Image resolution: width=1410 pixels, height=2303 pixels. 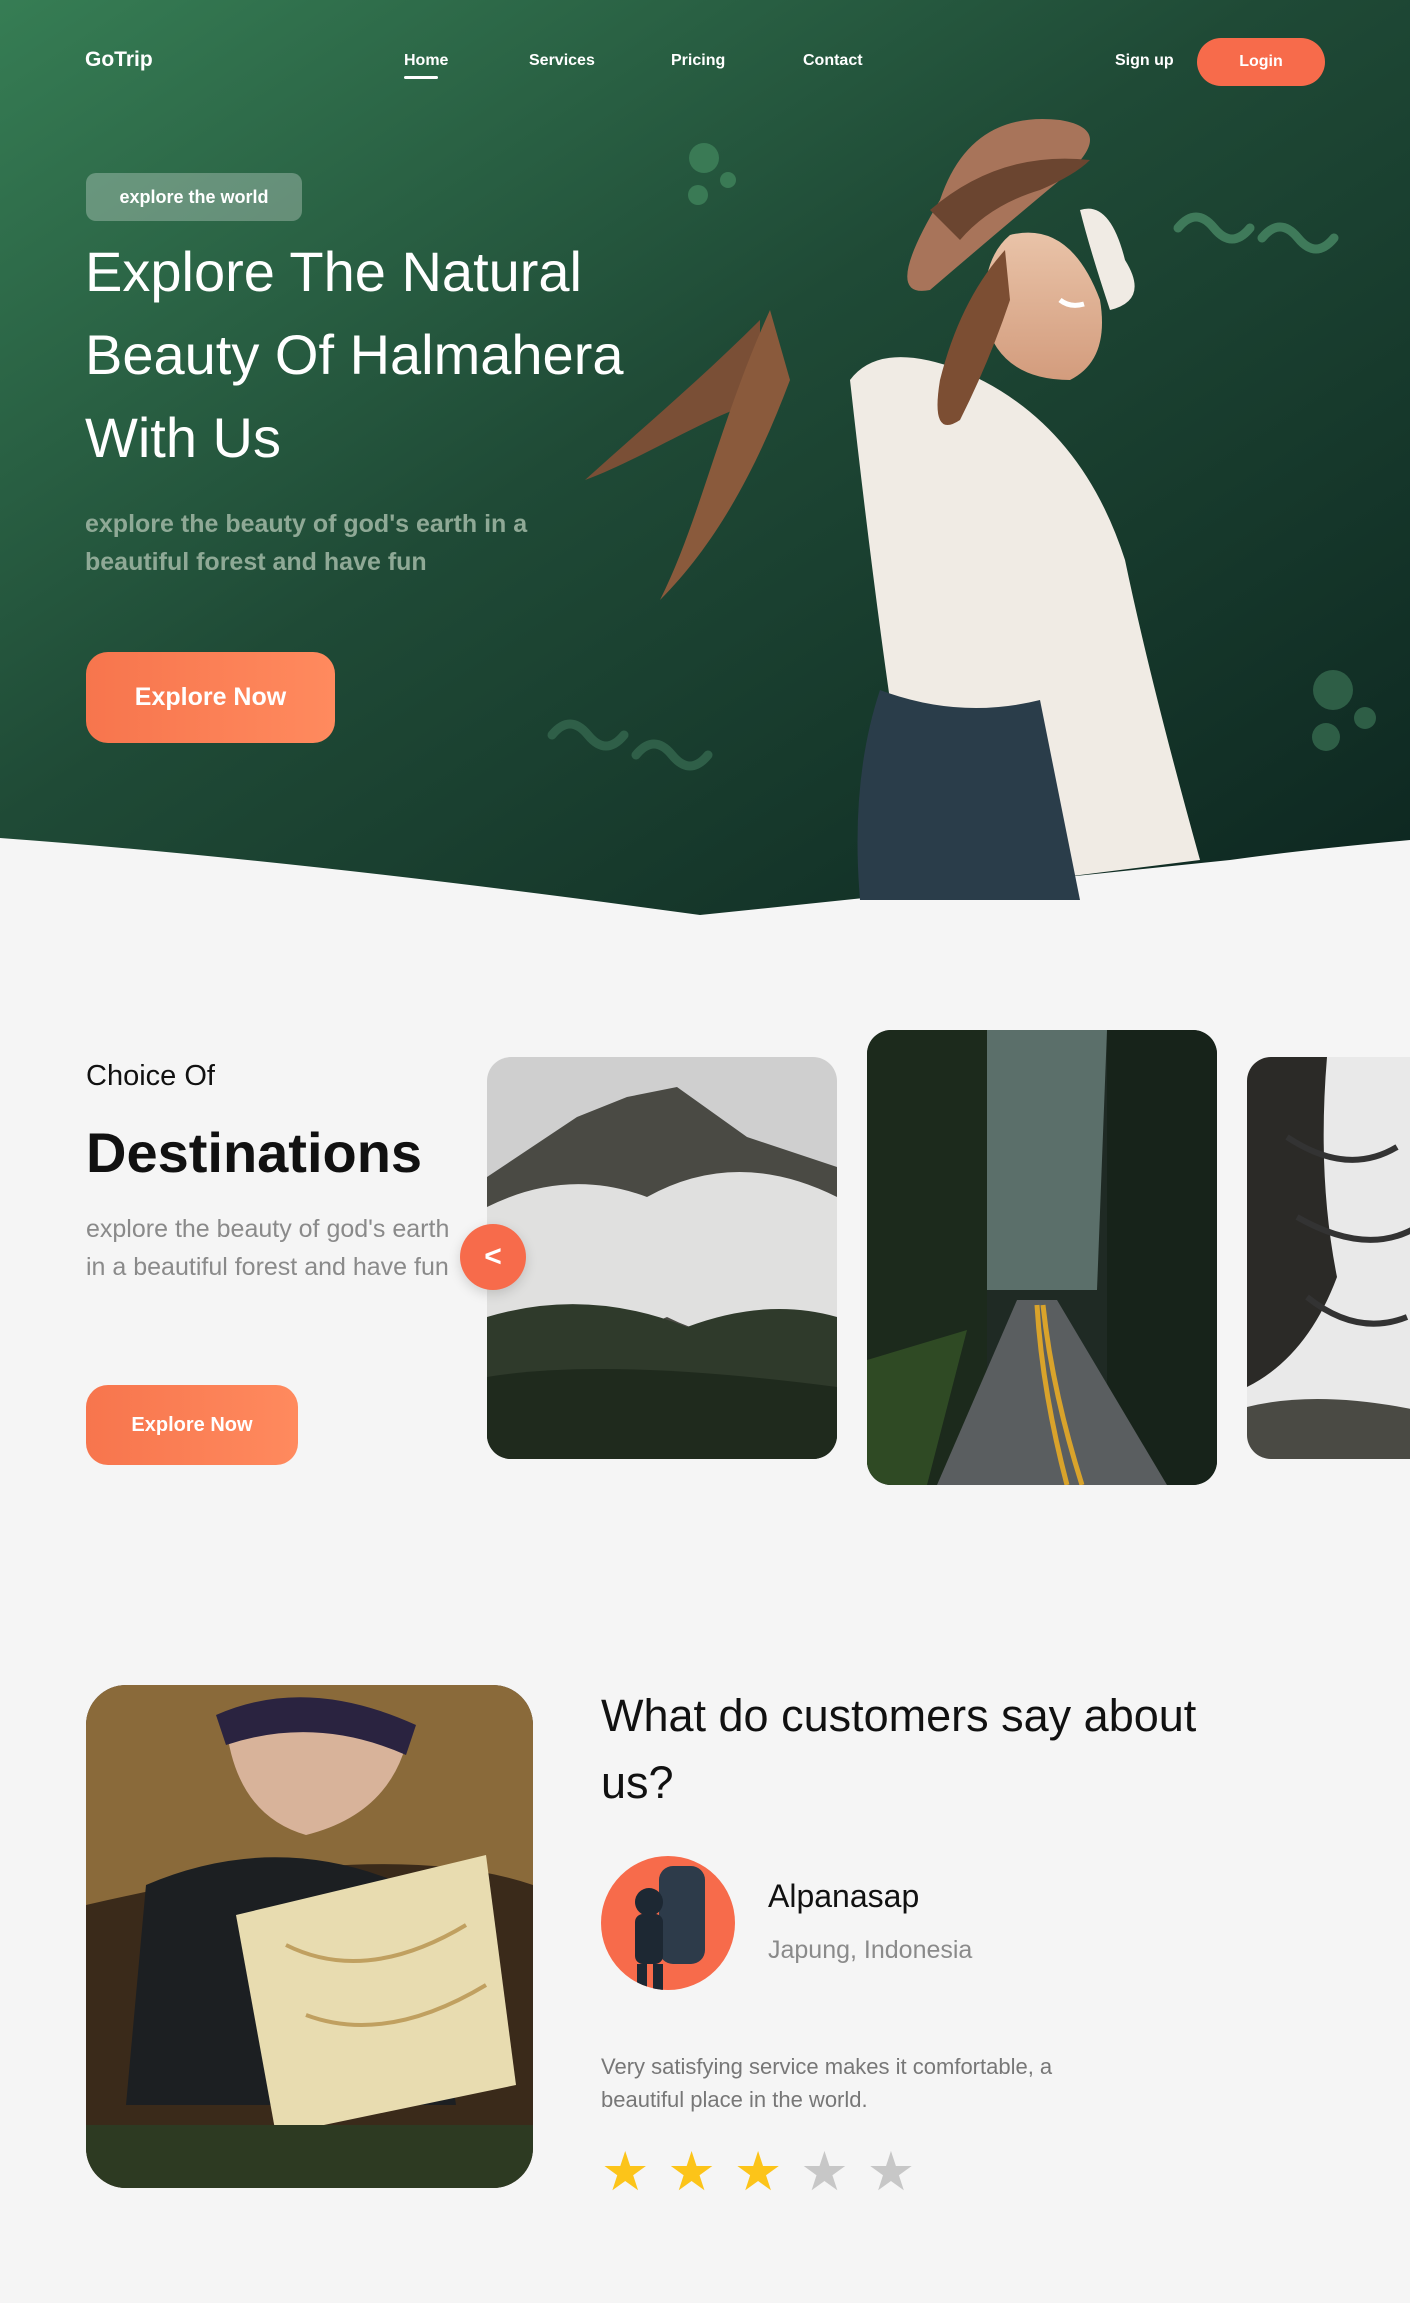 I want to click on testimonial-photo, so click(x=309, y=1936).